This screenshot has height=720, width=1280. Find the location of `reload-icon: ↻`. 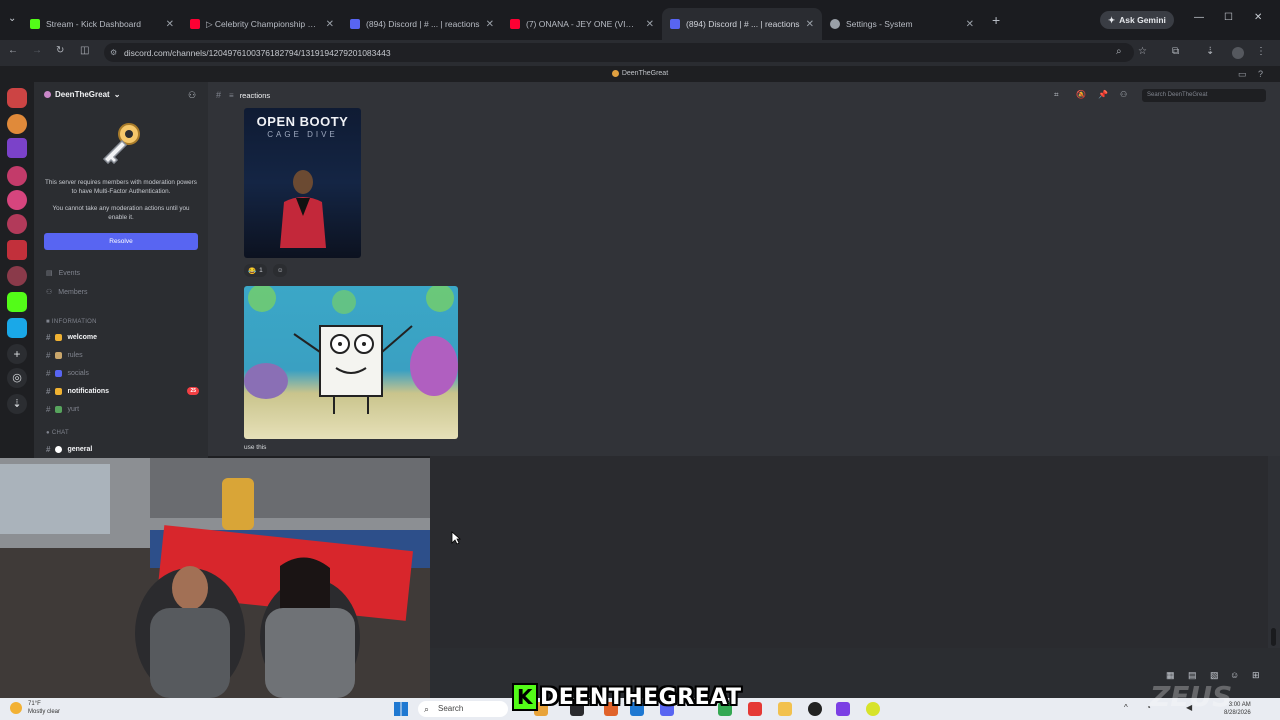

reload-icon: ↻ is located at coordinates (60, 50).